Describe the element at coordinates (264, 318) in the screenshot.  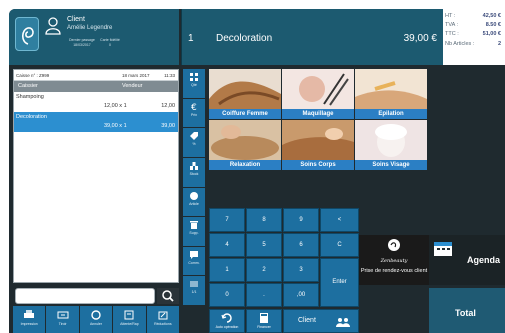
I see `calculator-icon` at that location.